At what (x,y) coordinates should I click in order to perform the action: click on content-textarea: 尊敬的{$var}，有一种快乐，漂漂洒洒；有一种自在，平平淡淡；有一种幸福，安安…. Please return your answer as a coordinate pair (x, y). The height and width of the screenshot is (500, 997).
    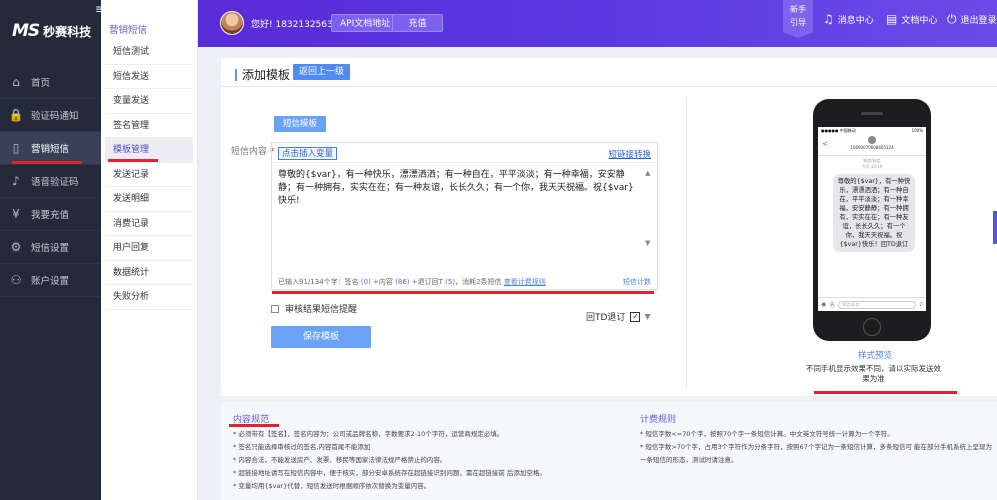
    Looking at the image, I should click on (458, 188).